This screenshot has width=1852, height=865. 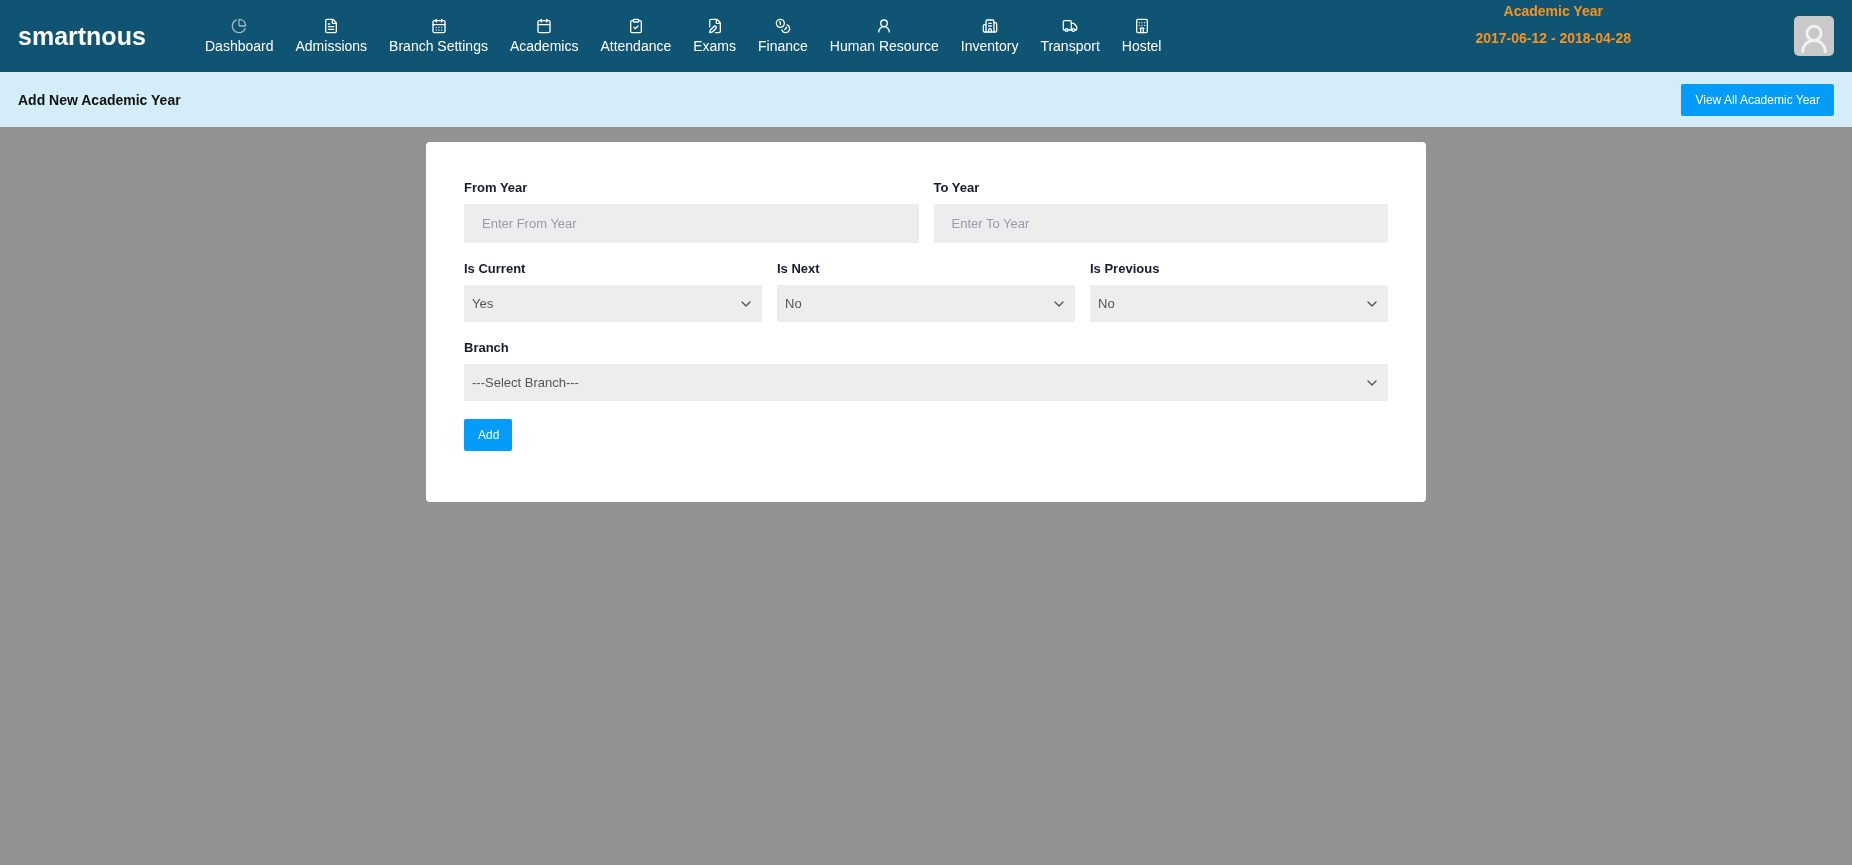 What do you see at coordinates (239, 36) in the screenshot?
I see `nav-item: Dashboard` at bounding box center [239, 36].